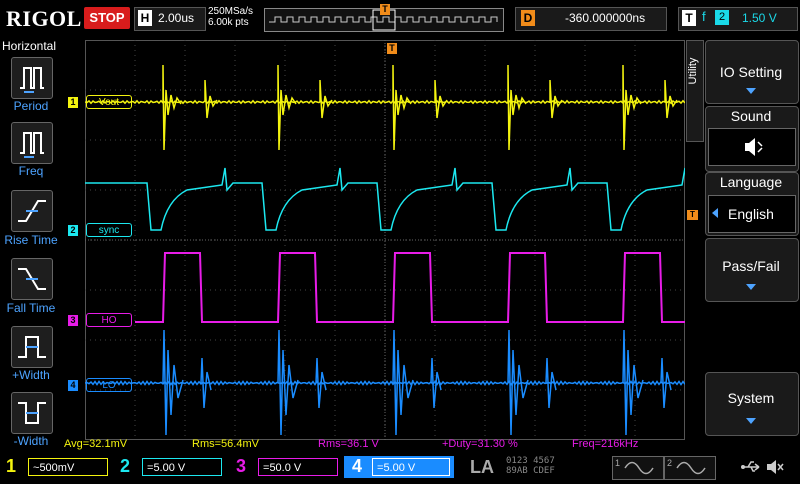 This screenshot has width=800, height=484. I want to click on ch2-number: 2, so click(125, 466).